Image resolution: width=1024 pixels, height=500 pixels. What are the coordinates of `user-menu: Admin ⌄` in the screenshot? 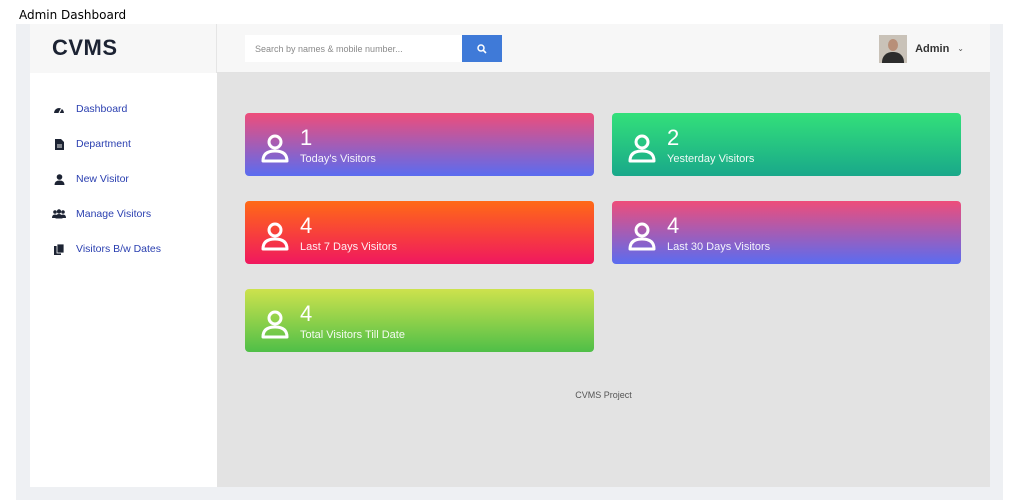 It's located at (921, 48).